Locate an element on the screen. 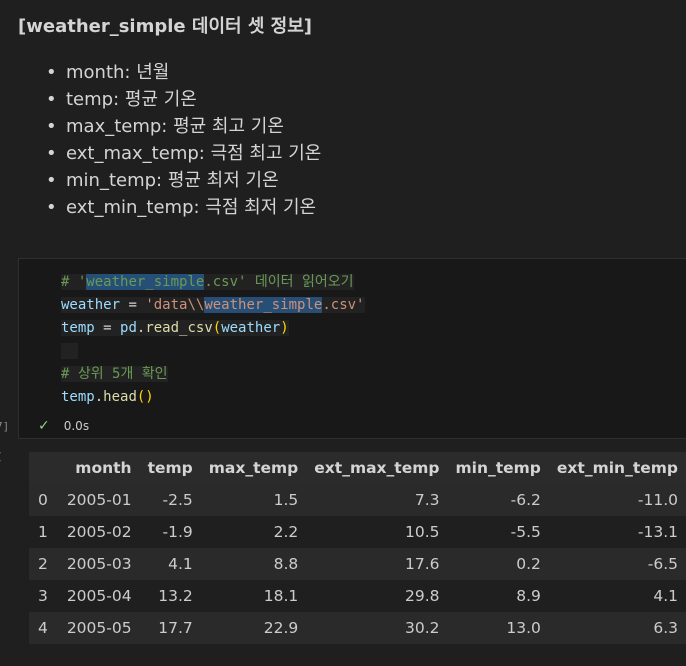  table-cell: 2005-01 is located at coordinates (99, 500).